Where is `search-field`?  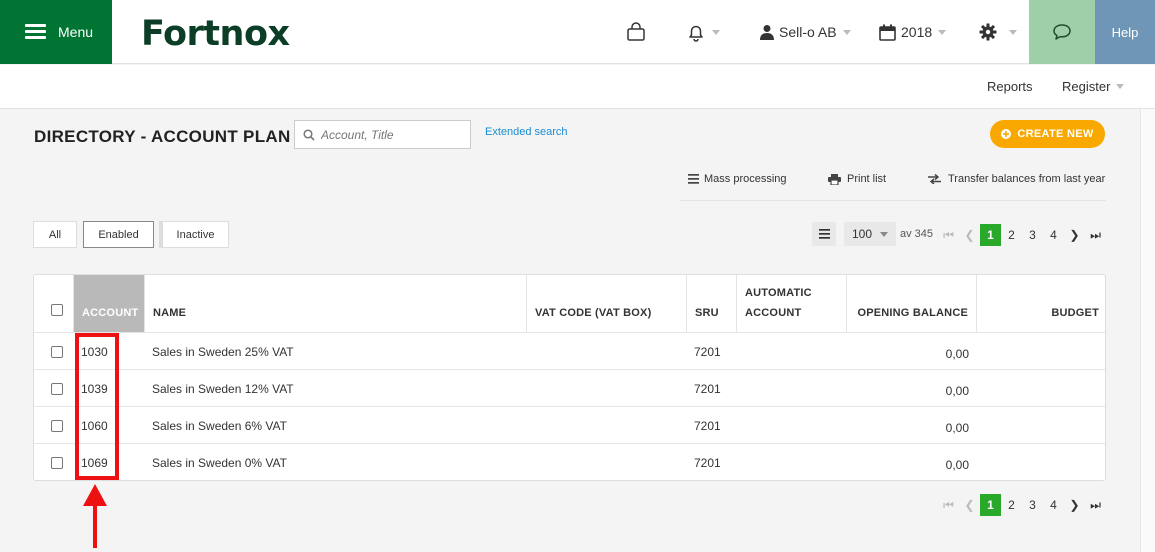
search-field is located at coordinates (382, 134).